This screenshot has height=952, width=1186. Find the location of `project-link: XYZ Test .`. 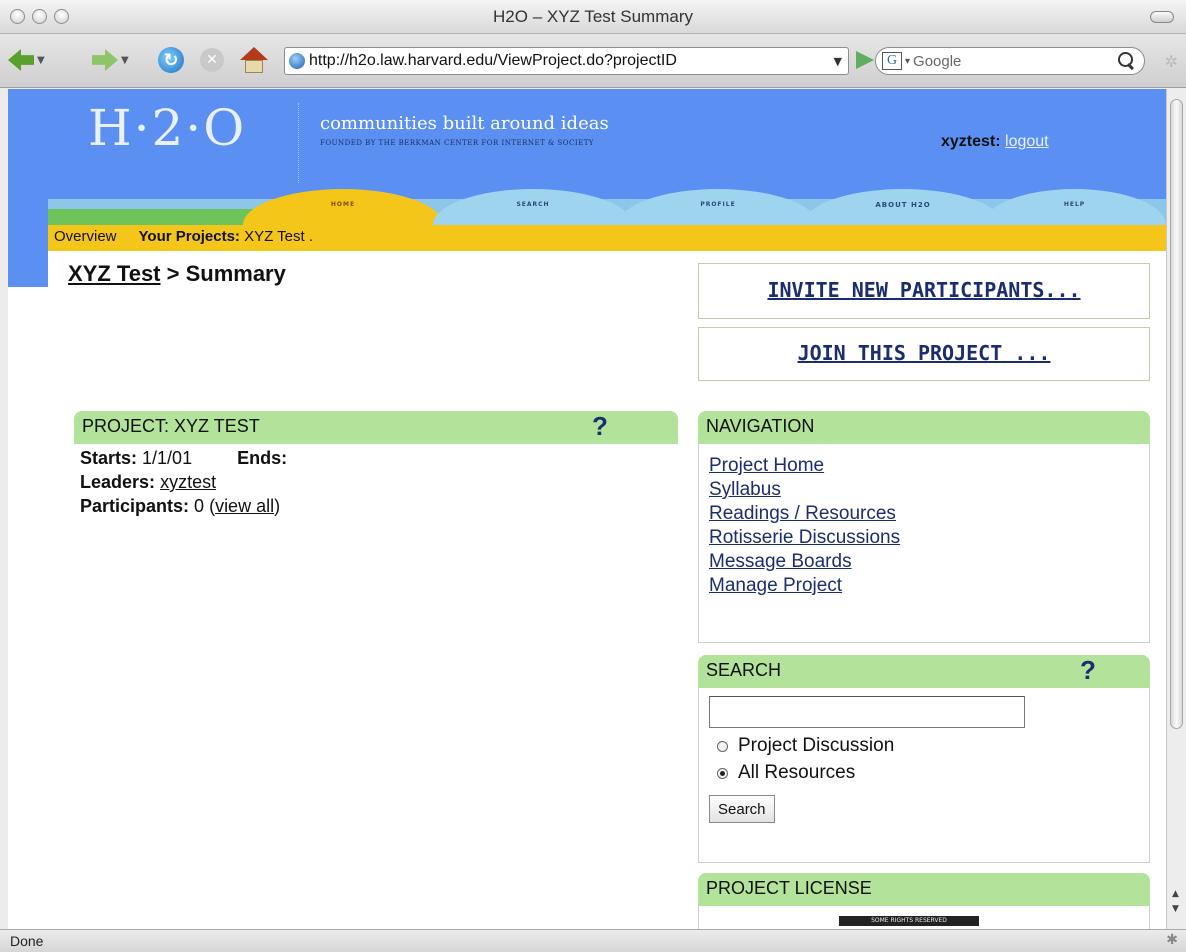

project-link: XYZ Test . is located at coordinates (278, 236).